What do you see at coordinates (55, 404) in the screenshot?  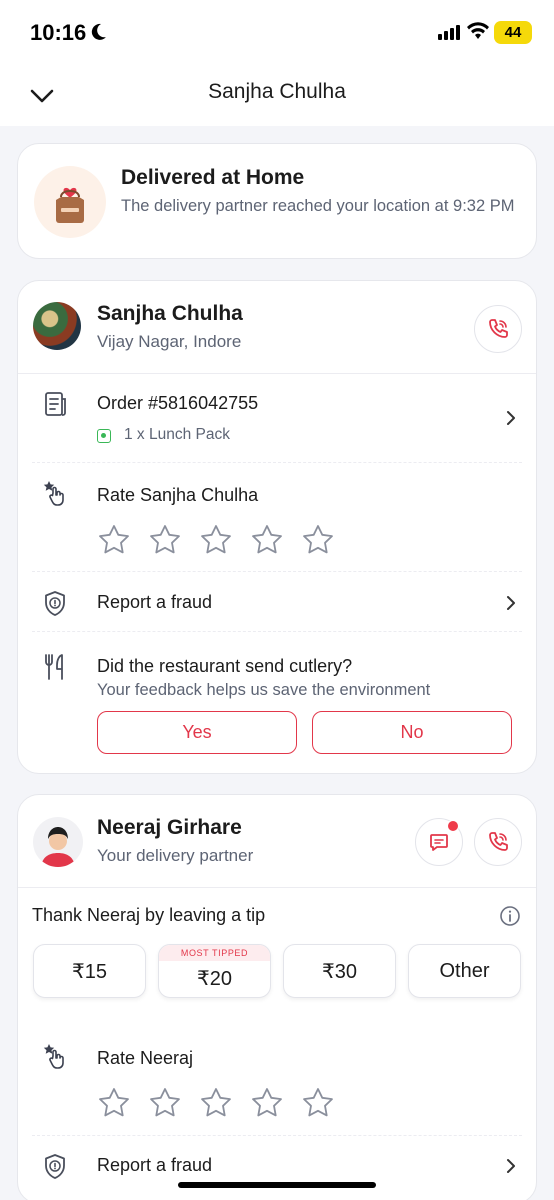 I see `receipt-icon` at bounding box center [55, 404].